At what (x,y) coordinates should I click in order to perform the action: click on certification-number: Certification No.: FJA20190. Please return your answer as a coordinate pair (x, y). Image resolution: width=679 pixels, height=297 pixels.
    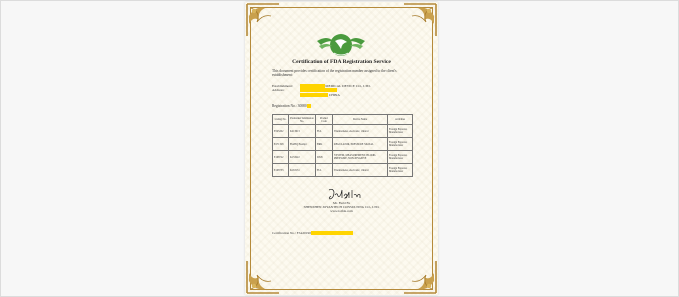
    Looking at the image, I should click on (313, 233).